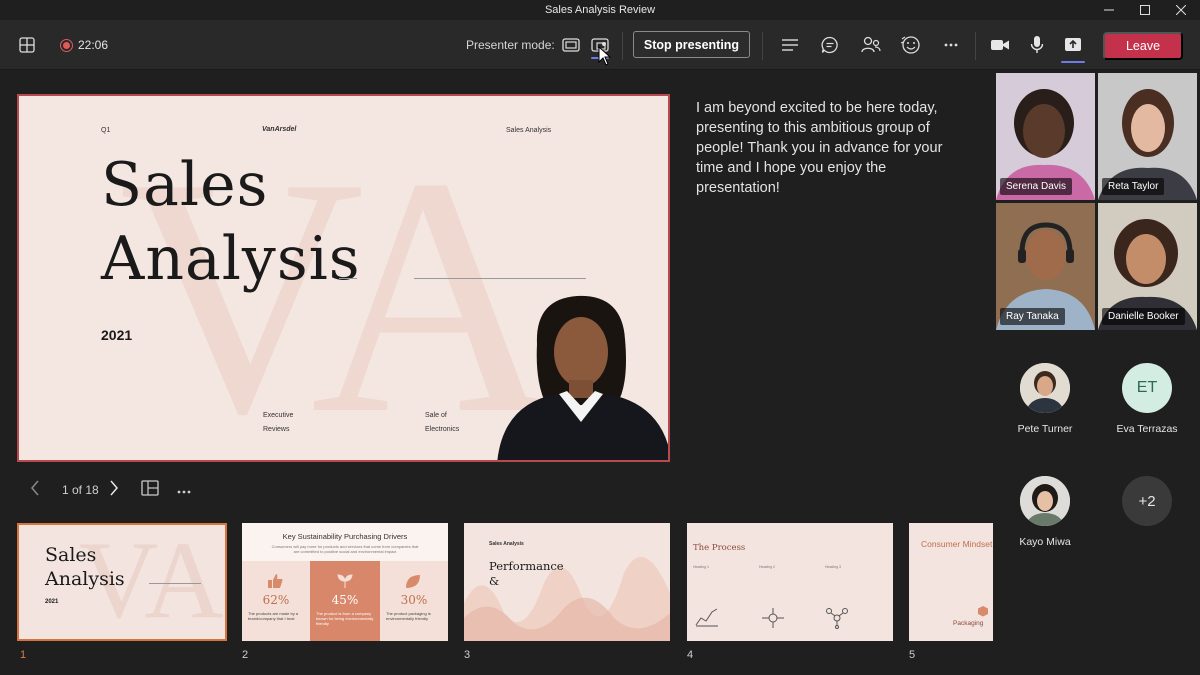 The width and height of the screenshot is (1200, 675). Describe the element at coordinates (85, 579) in the screenshot. I see `thumb-title-line2: Analysis` at that location.